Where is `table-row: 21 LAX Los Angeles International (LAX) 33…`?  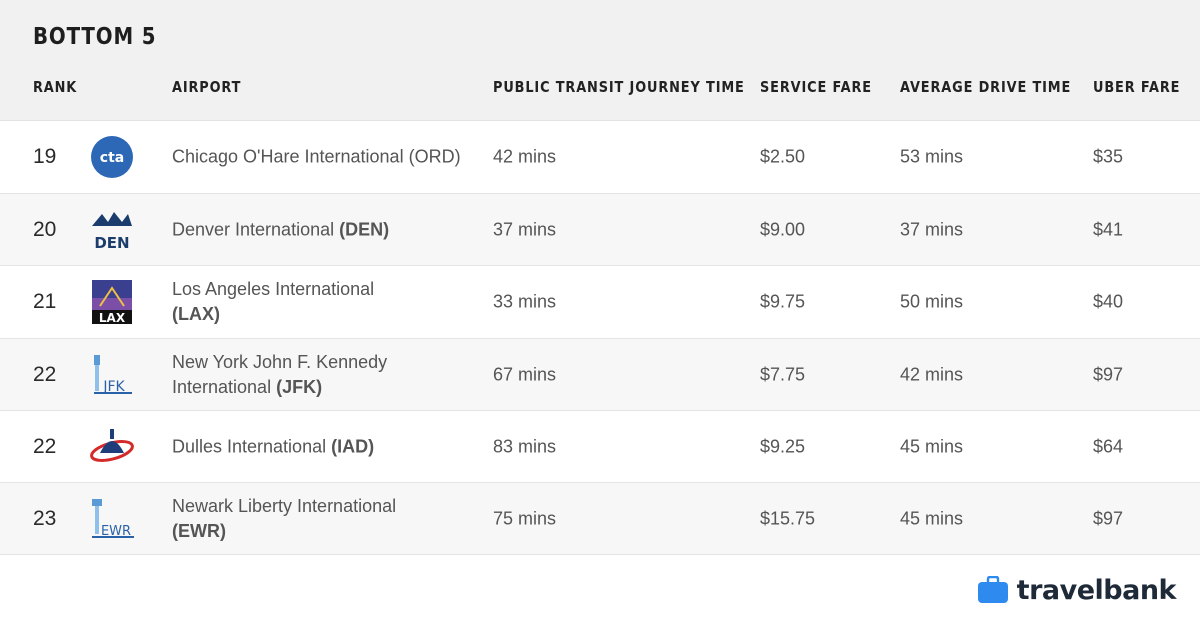
table-row: 21 LAX Los Angeles International (LAX) 33… is located at coordinates (600, 302).